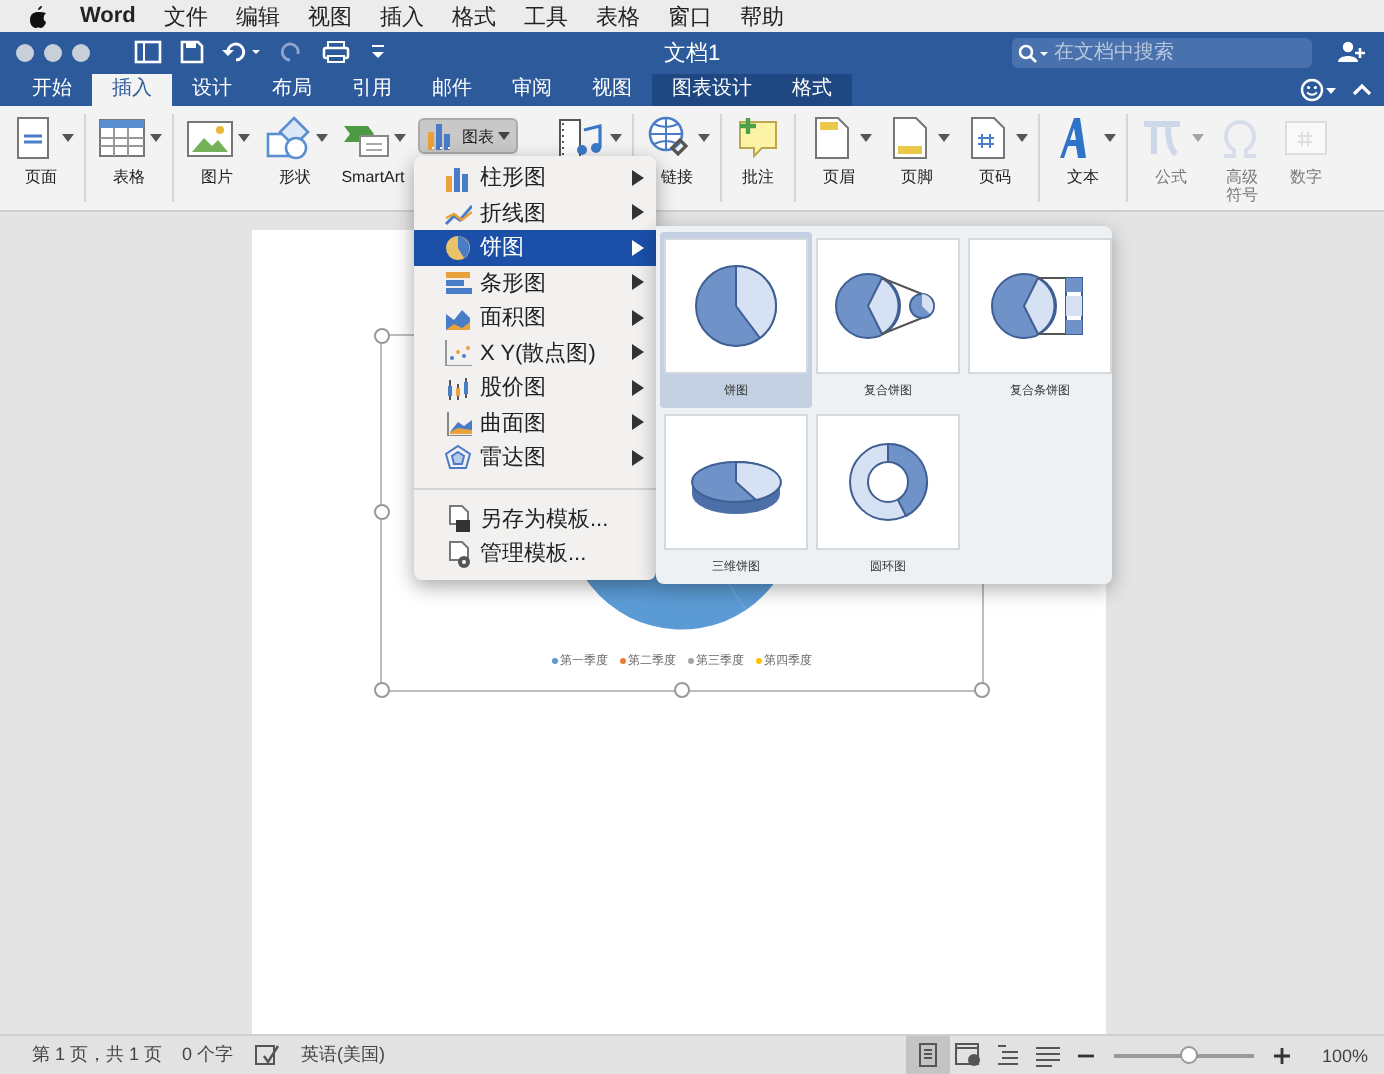 The height and width of the screenshot is (1074, 1384). Describe the element at coordinates (1007, 1055) in the screenshot. I see `outline-view-icon` at that location.